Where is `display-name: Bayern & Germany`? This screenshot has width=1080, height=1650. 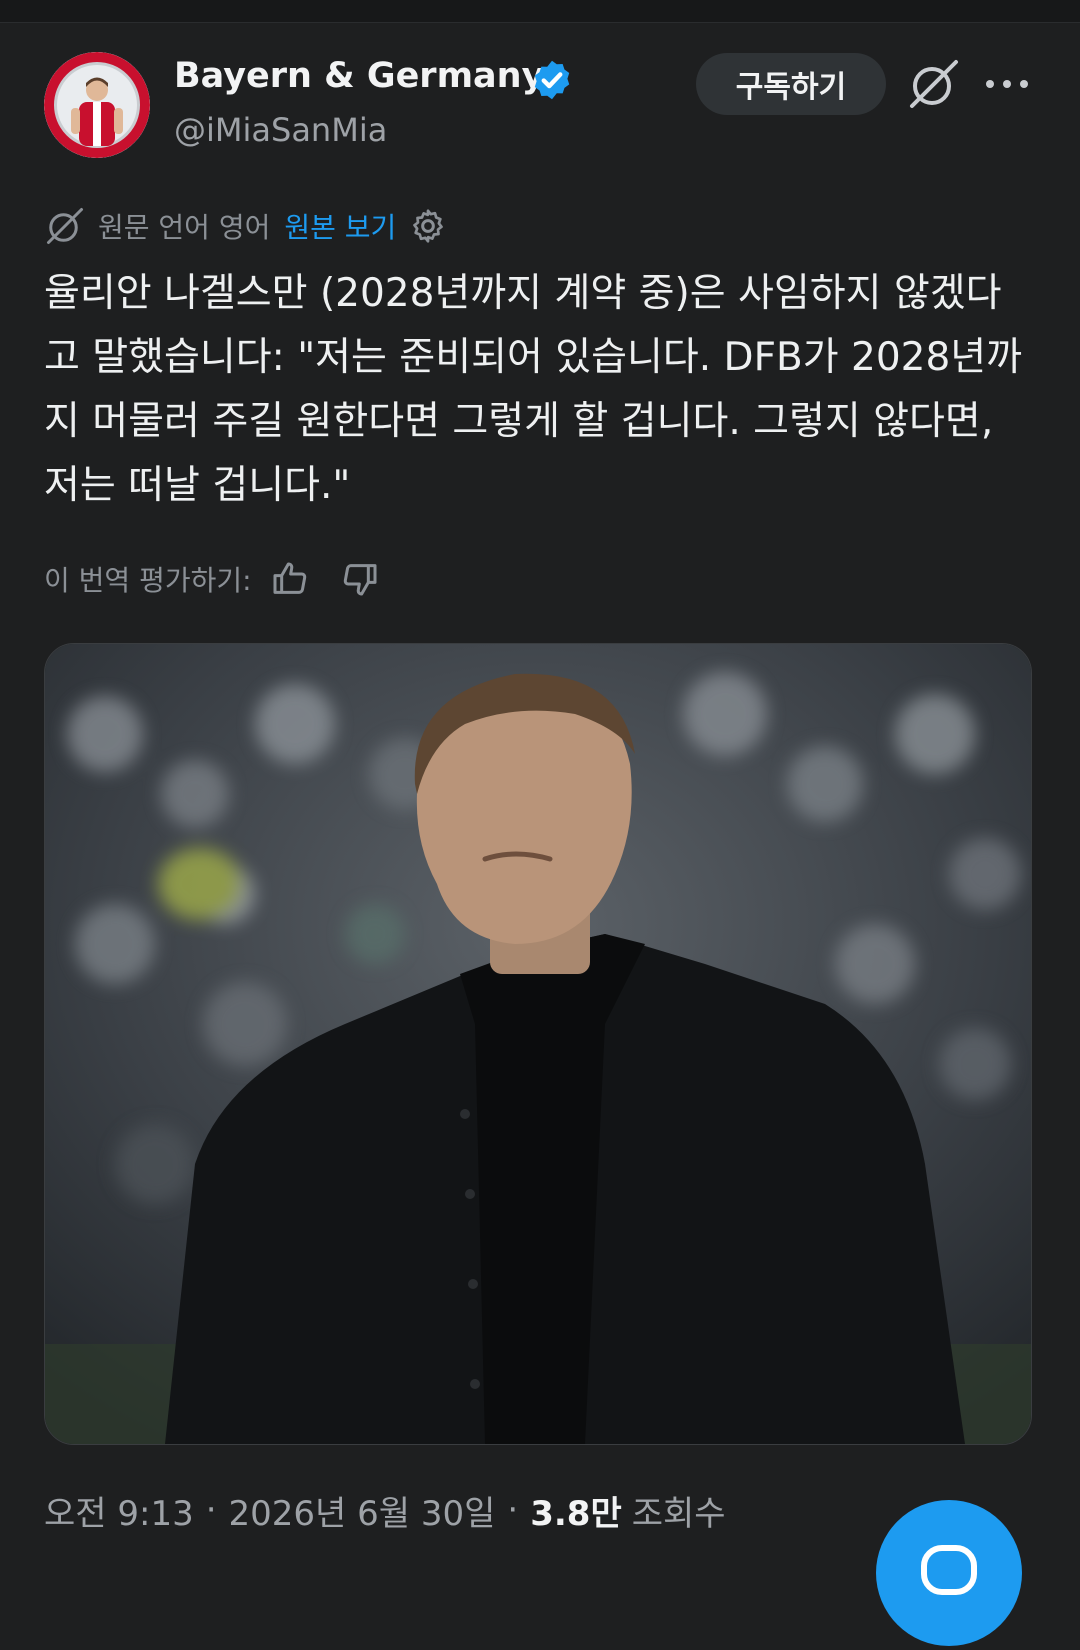
display-name: Bayern & Germany is located at coordinates (359, 76).